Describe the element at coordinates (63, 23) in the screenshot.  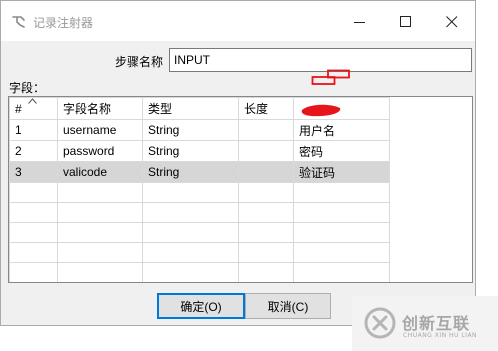
I see `window-title: 记录注射器` at that location.